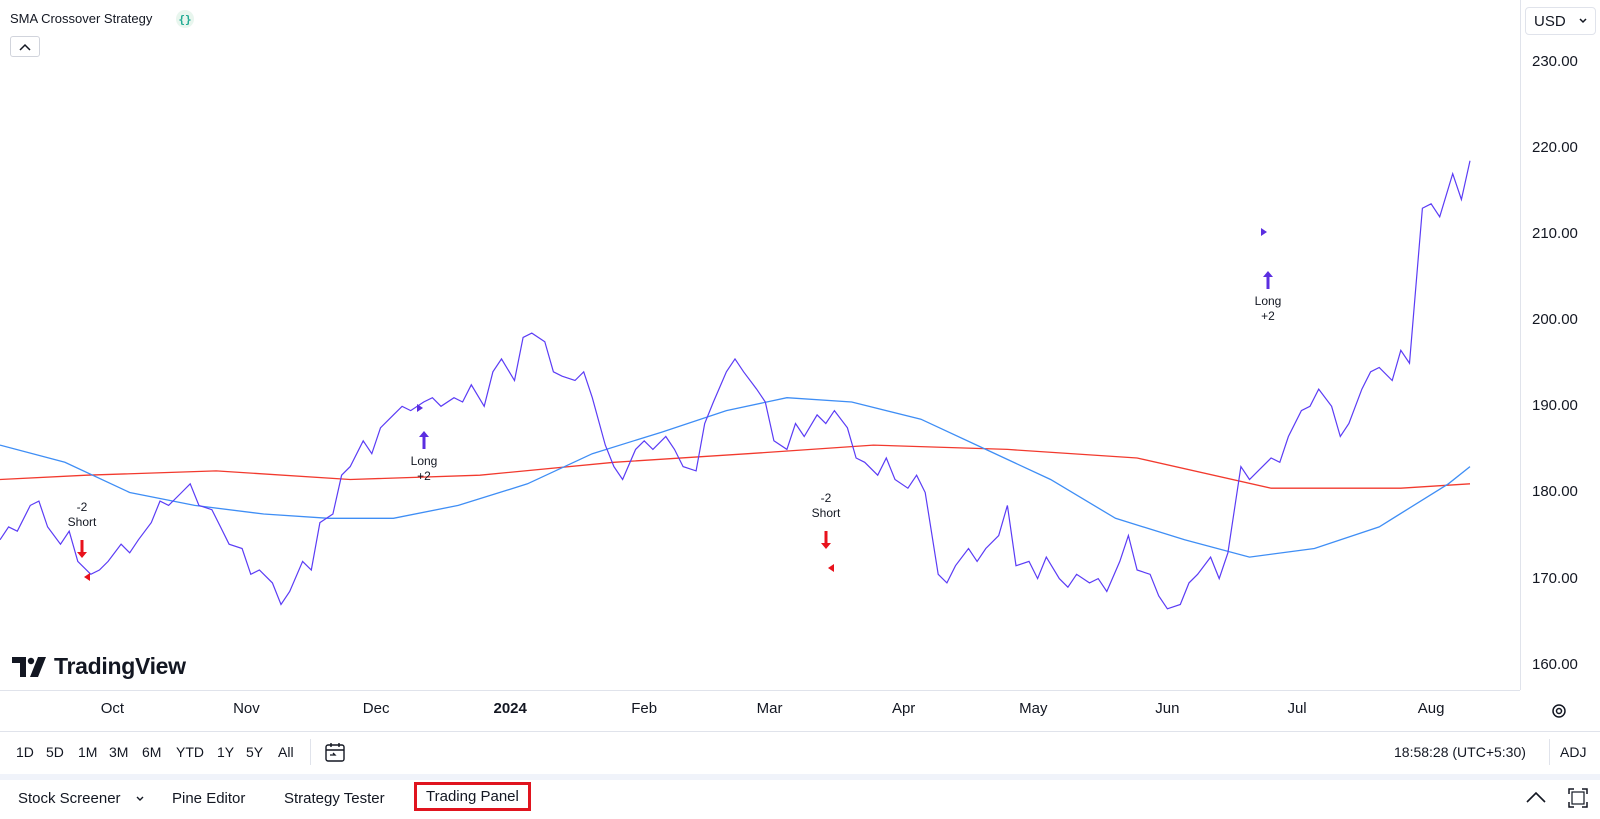  I want to click on time-tick-label: Feb, so click(644, 708).